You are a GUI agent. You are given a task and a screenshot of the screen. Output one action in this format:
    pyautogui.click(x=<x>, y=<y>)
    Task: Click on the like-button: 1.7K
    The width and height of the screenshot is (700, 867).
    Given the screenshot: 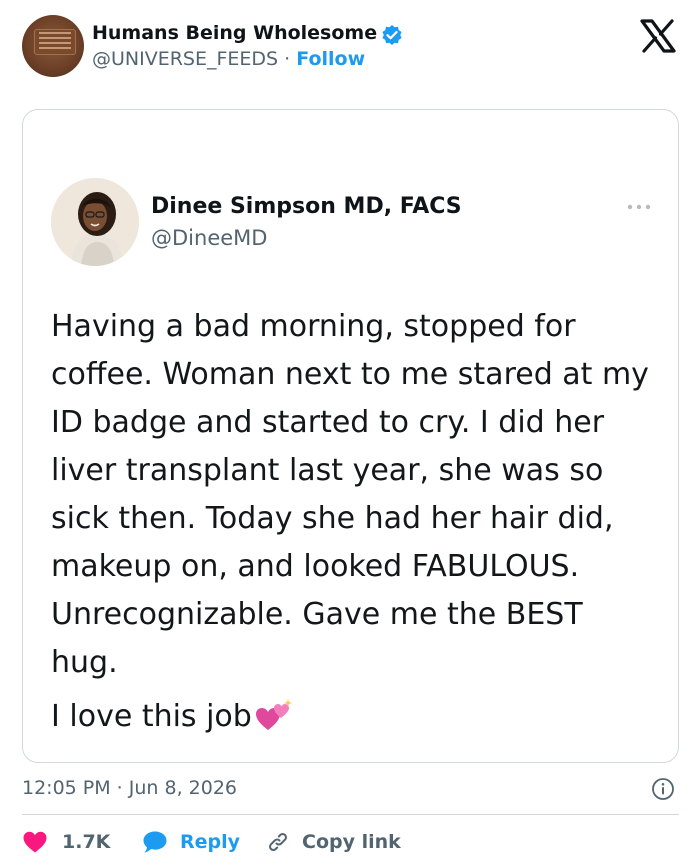 What is the action you would take?
    pyautogui.click(x=66, y=842)
    